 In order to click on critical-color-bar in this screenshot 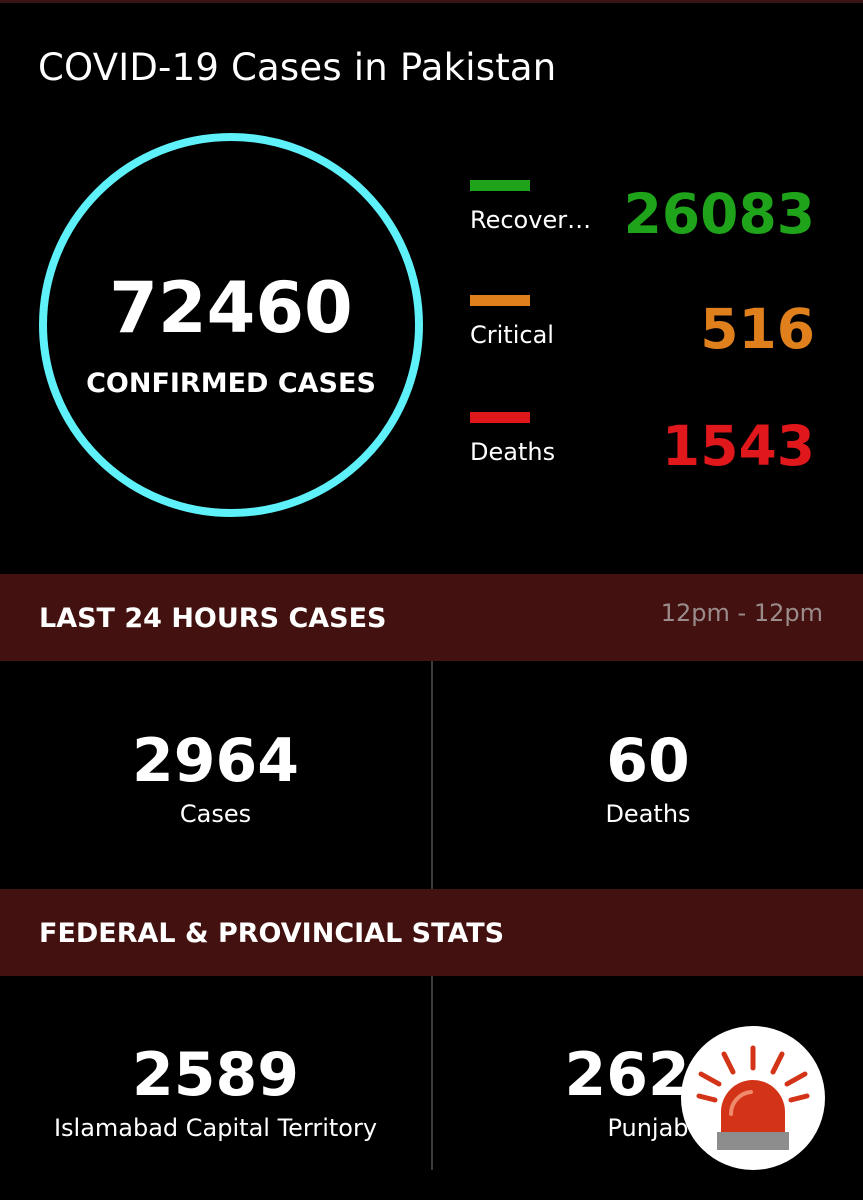, I will do `click(500, 300)`.